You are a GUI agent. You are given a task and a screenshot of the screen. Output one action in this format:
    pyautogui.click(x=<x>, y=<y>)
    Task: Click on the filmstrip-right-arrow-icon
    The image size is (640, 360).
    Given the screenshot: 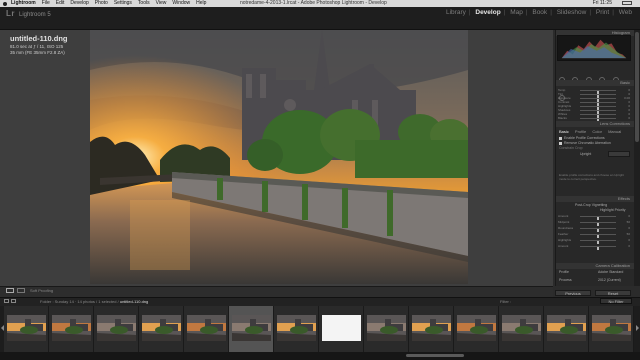 What is the action you would take?
    pyautogui.click(x=637, y=328)
    